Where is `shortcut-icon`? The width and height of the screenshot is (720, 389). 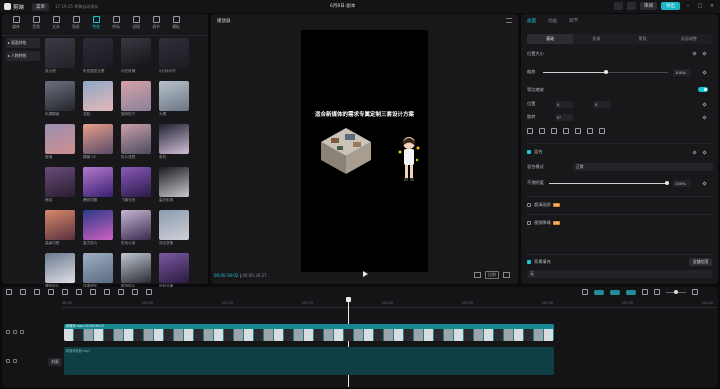
shortcut-icon is located at coordinates (631, 6).